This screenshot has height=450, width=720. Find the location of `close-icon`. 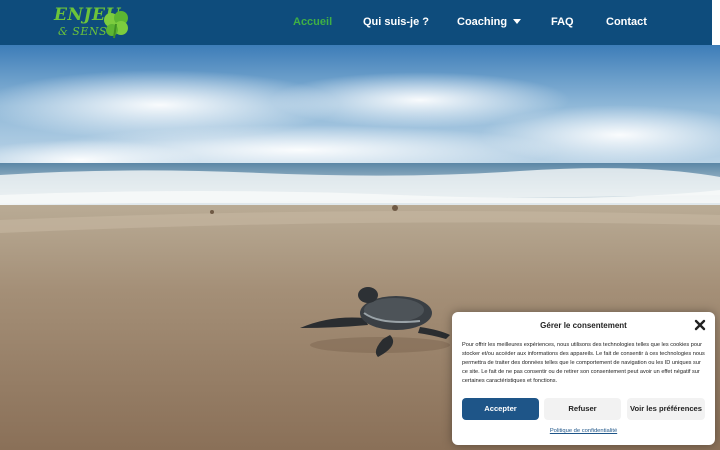

close-icon is located at coordinates (700, 325).